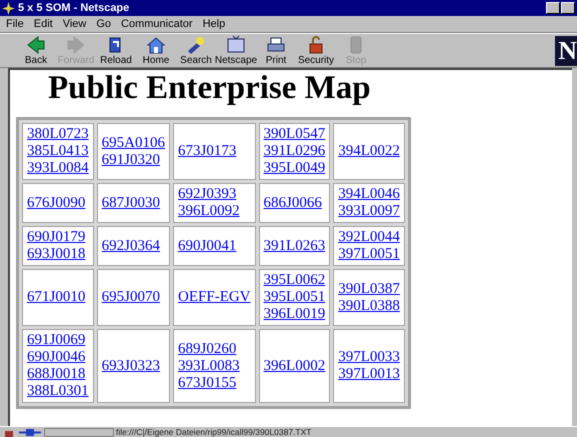 This screenshot has height=437, width=577. Describe the element at coordinates (568, 8) in the screenshot. I see `restore-button` at that location.